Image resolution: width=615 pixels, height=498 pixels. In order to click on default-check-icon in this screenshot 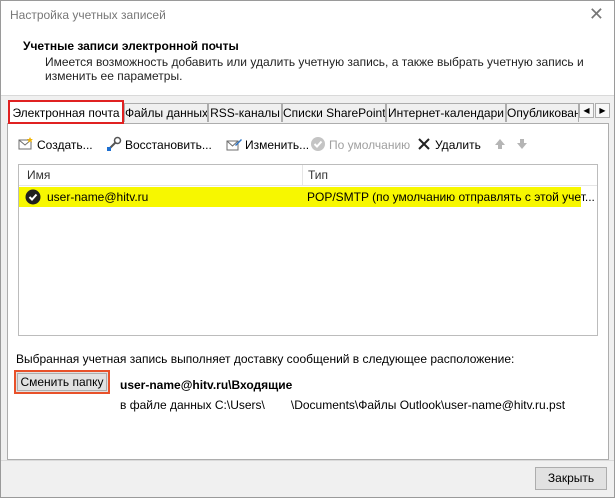, I will do `click(318, 144)`.